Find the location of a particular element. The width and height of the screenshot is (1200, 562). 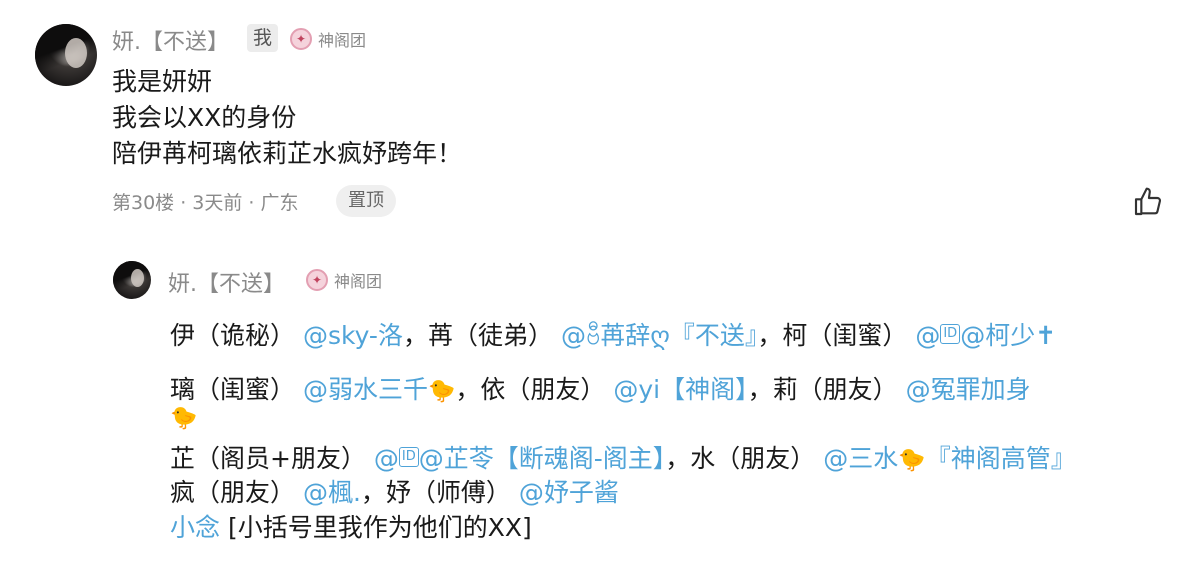

role-text: 璃（闺蜜） is located at coordinates (233, 389).